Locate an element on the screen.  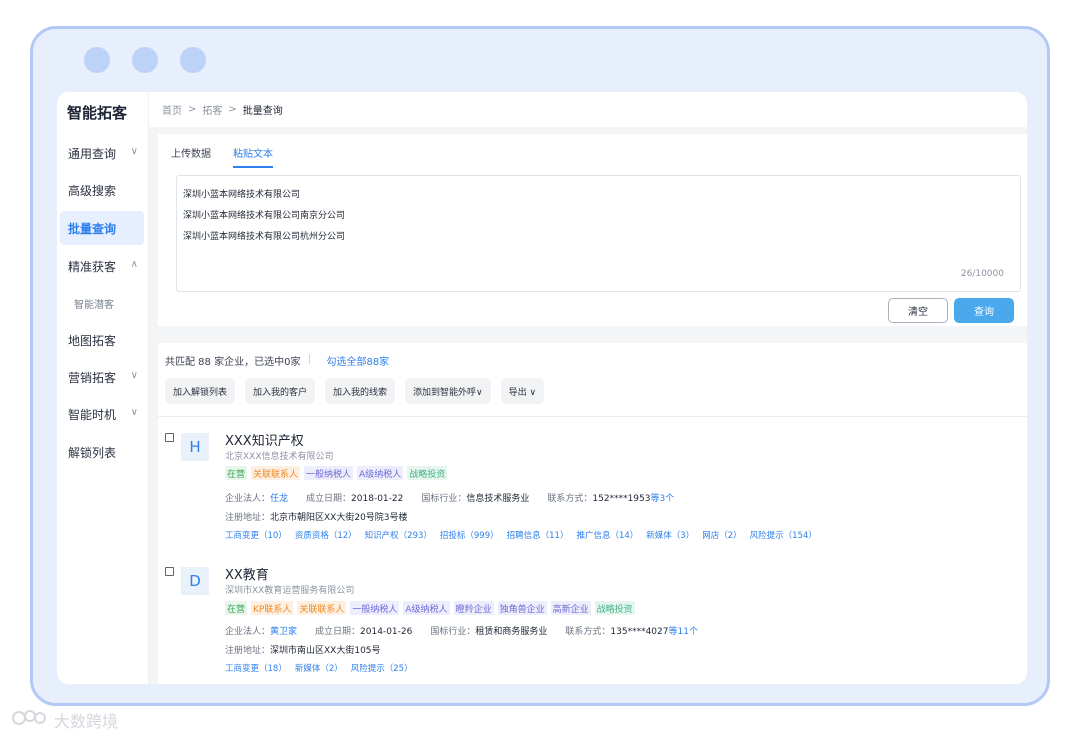
breadcrumb-home: 首页 is located at coordinates (172, 109).